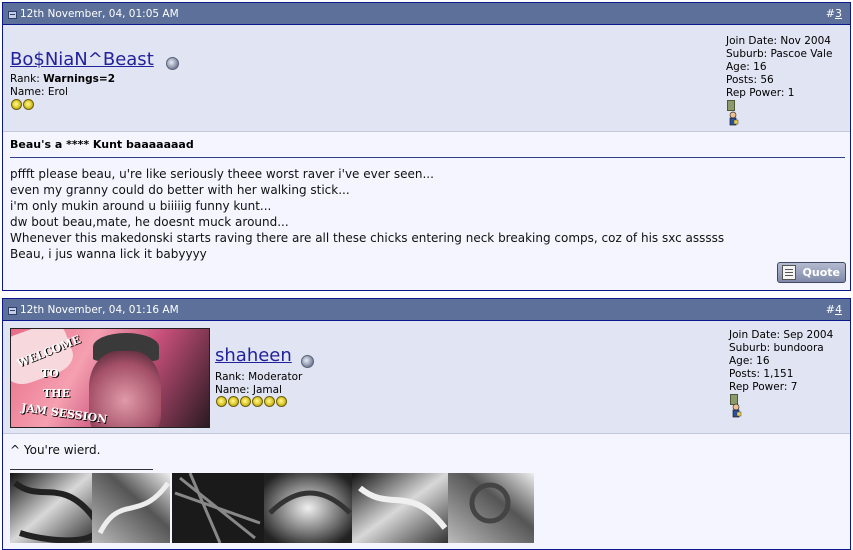 The height and width of the screenshot is (550, 853). I want to click on post-title: Beau's a **** Kunt baaaaaaad, so click(102, 144).